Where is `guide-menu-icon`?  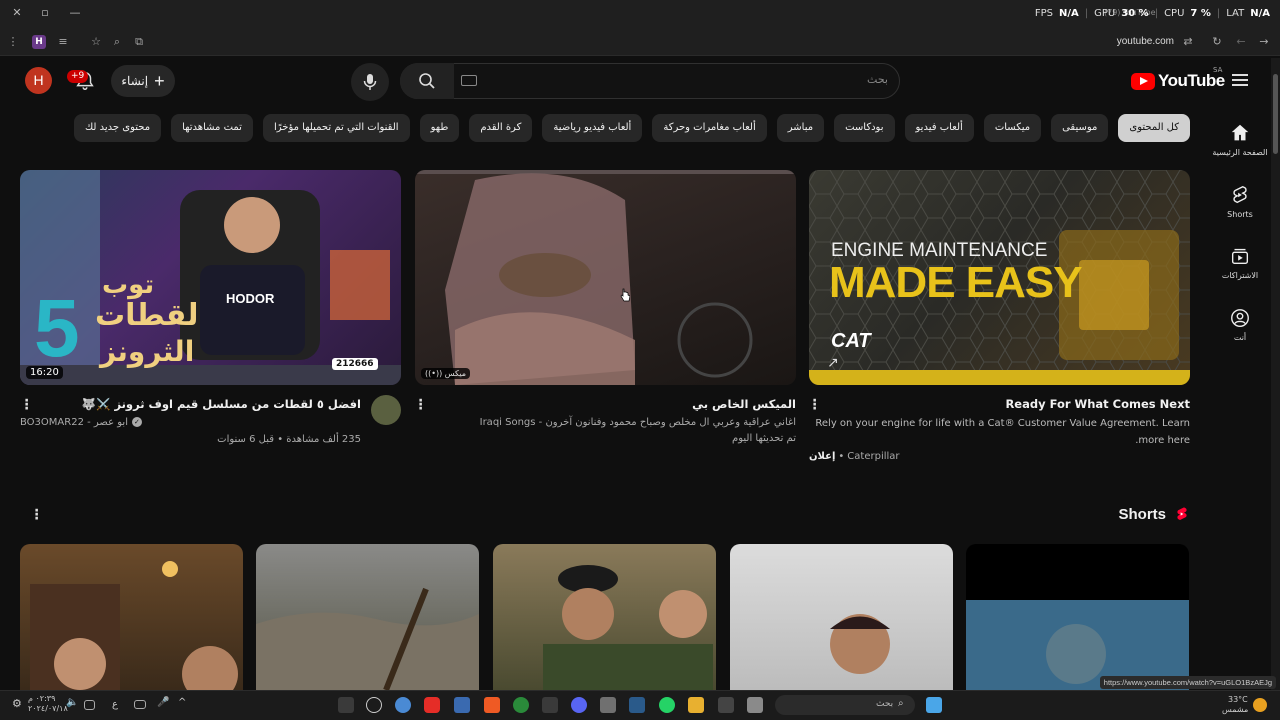 guide-menu-icon is located at coordinates (1240, 80).